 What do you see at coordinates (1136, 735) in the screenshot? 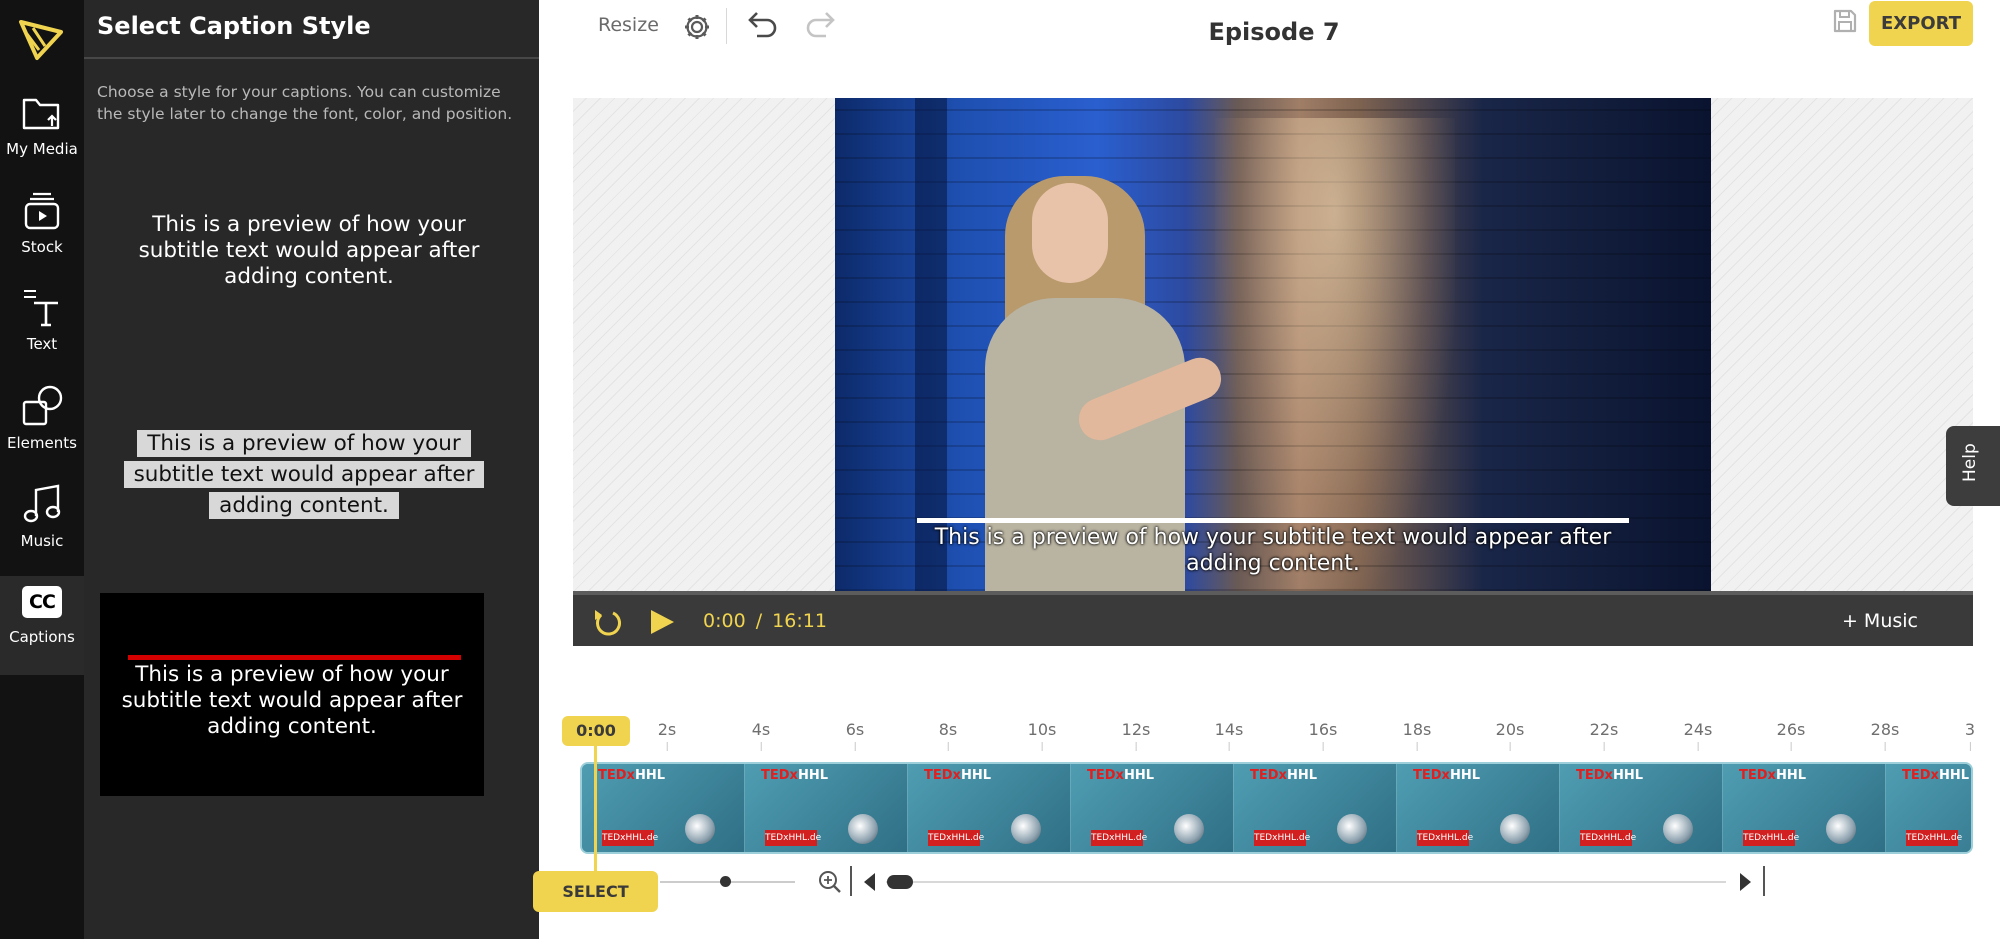
I see `timeline-tick: 12s` at bounding box center [1136, 735].